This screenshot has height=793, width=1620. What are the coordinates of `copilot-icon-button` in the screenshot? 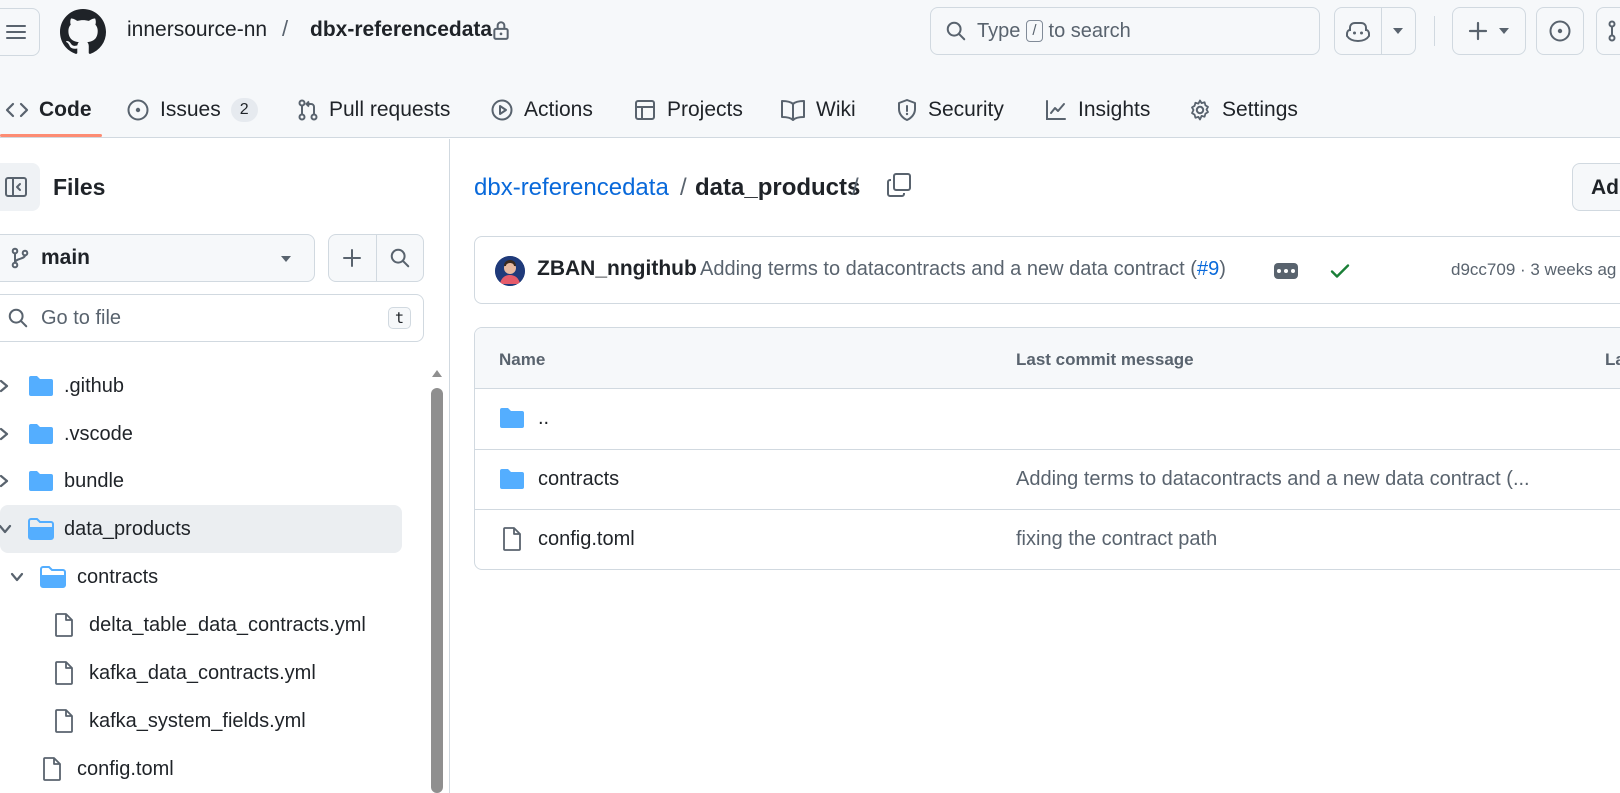 It's located at (1358, 31).